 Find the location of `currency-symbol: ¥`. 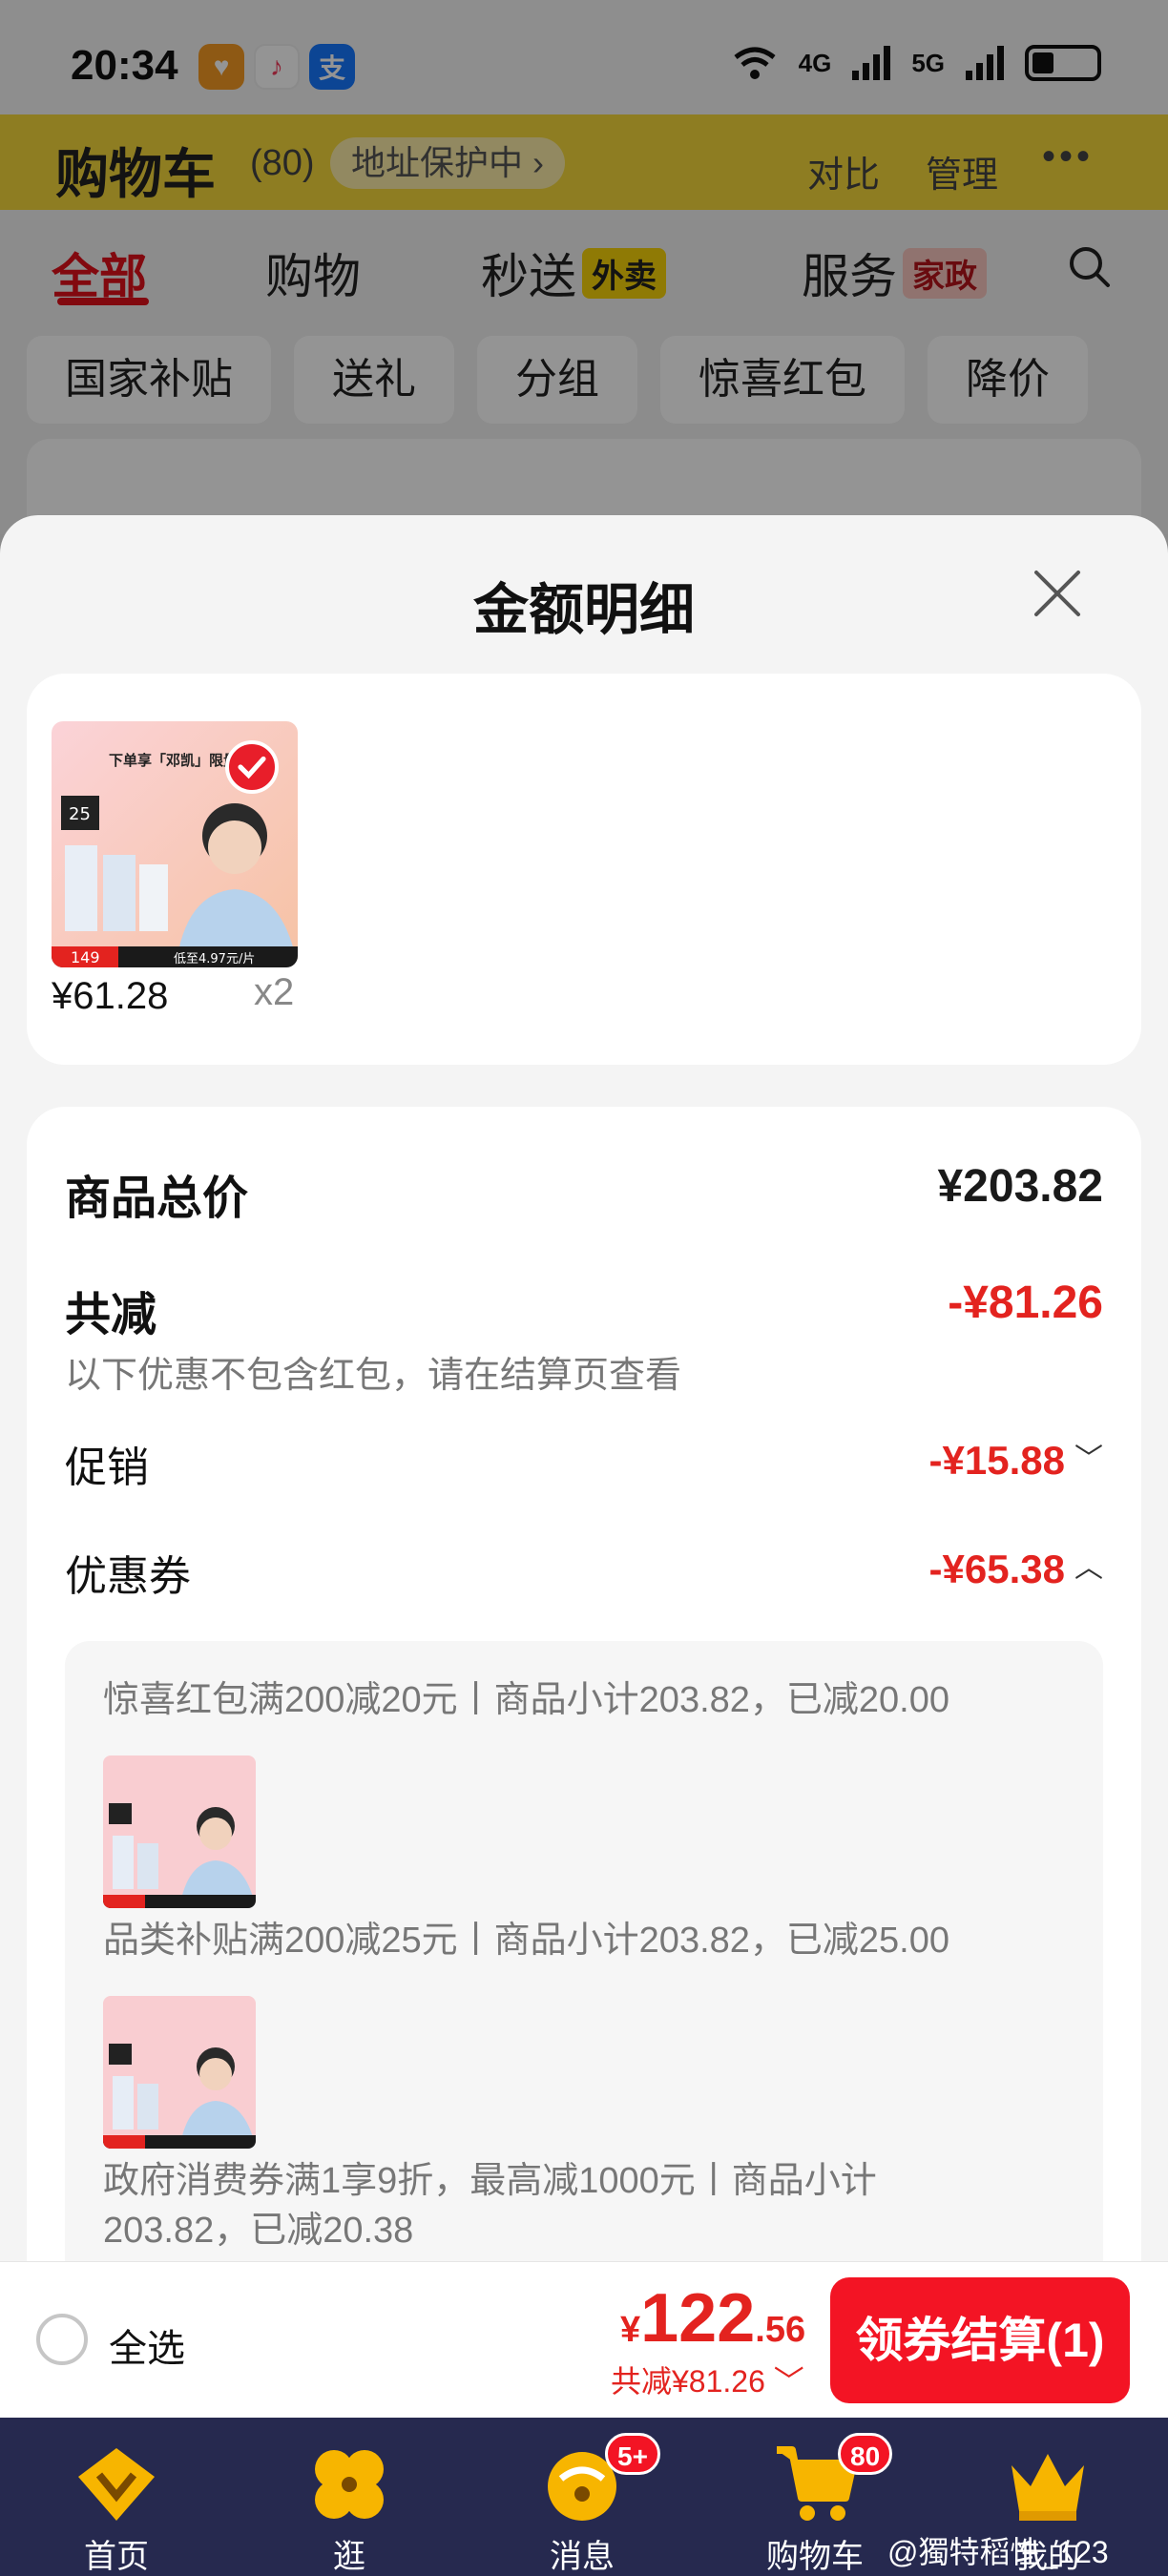

currency-symbol: ¥ is located at coordinates (630, 2330).